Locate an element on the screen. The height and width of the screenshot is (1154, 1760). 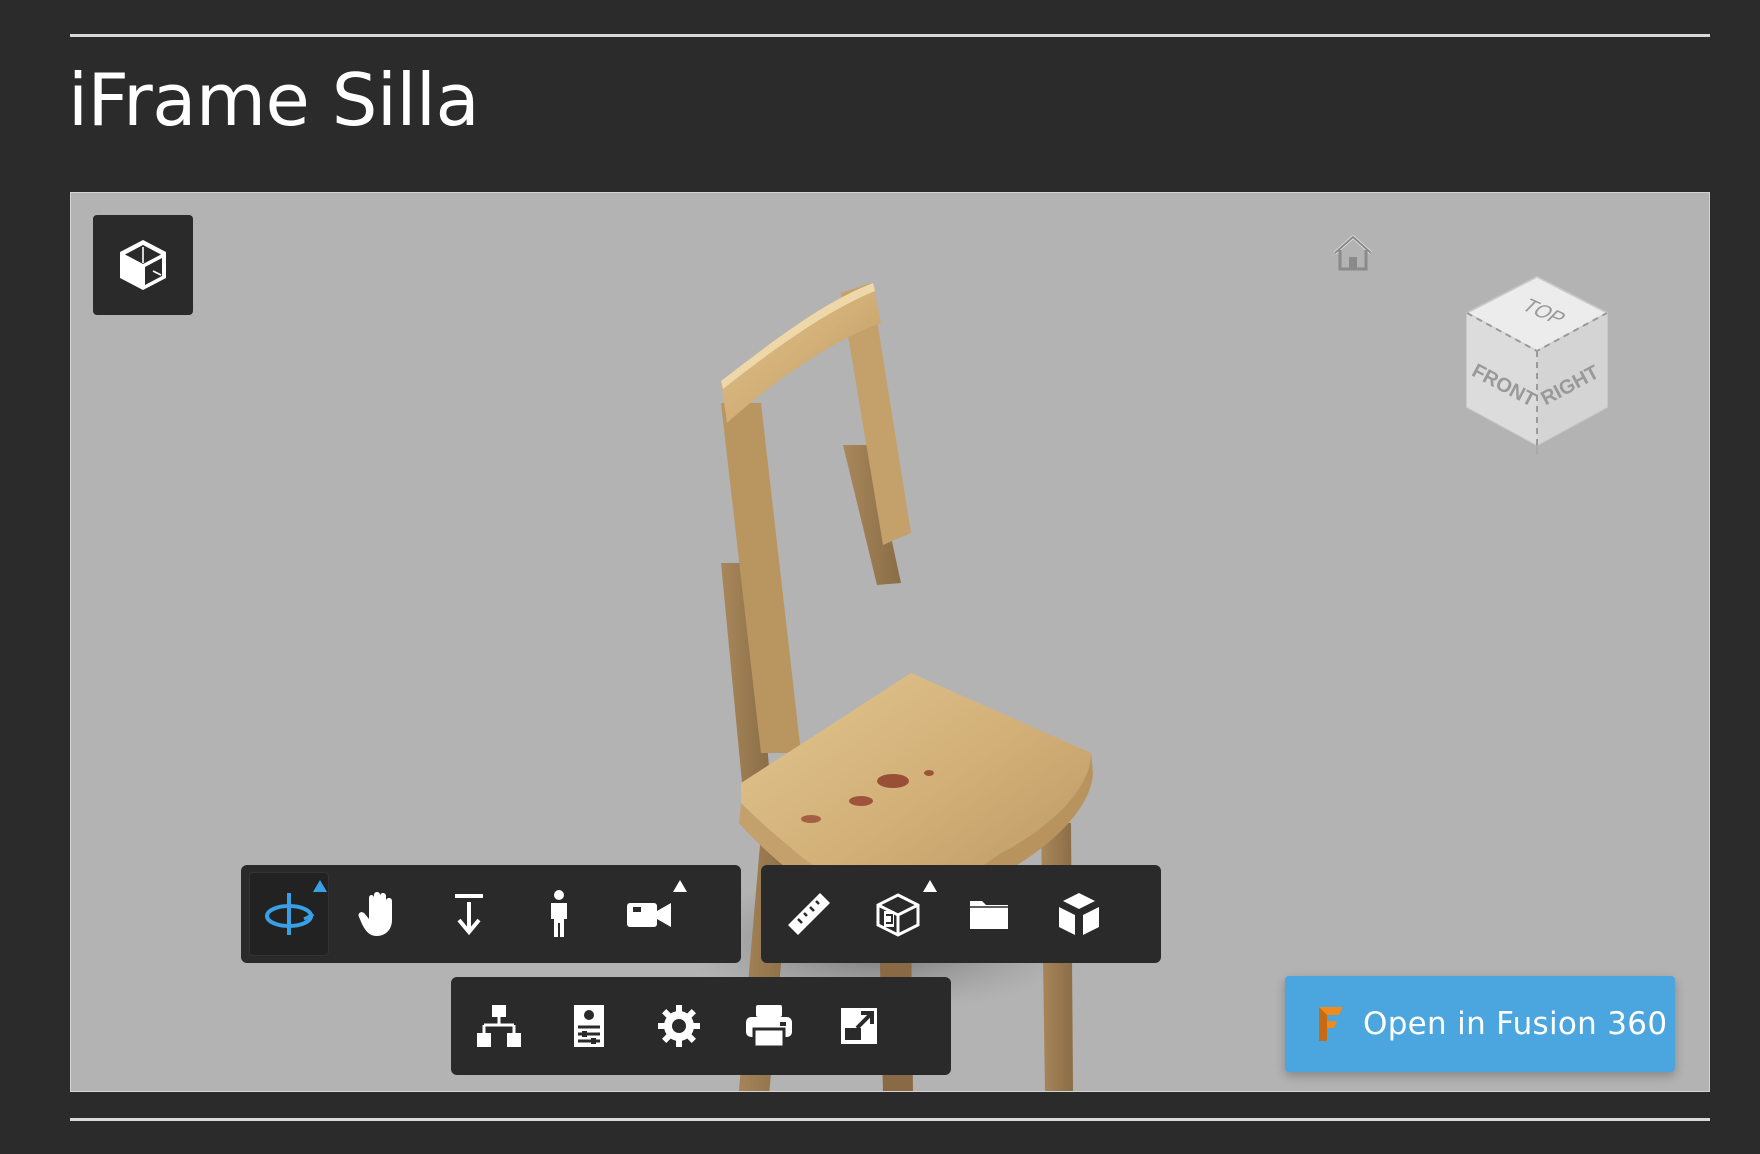
viewcube: TOP FRONT RIGHT is located at coordinates (1537, 363).